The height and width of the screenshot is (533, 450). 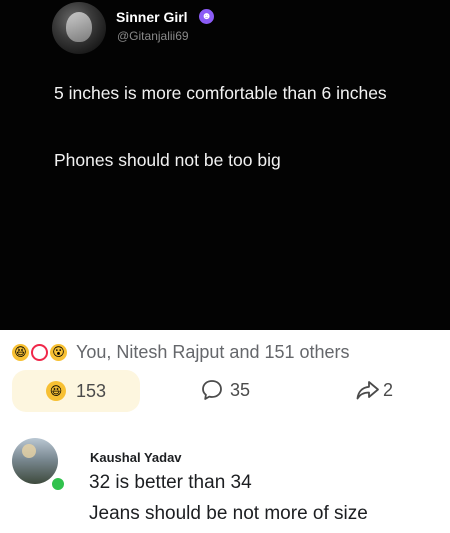 I want to click on avatar-detail, so click(x=29, y=451).